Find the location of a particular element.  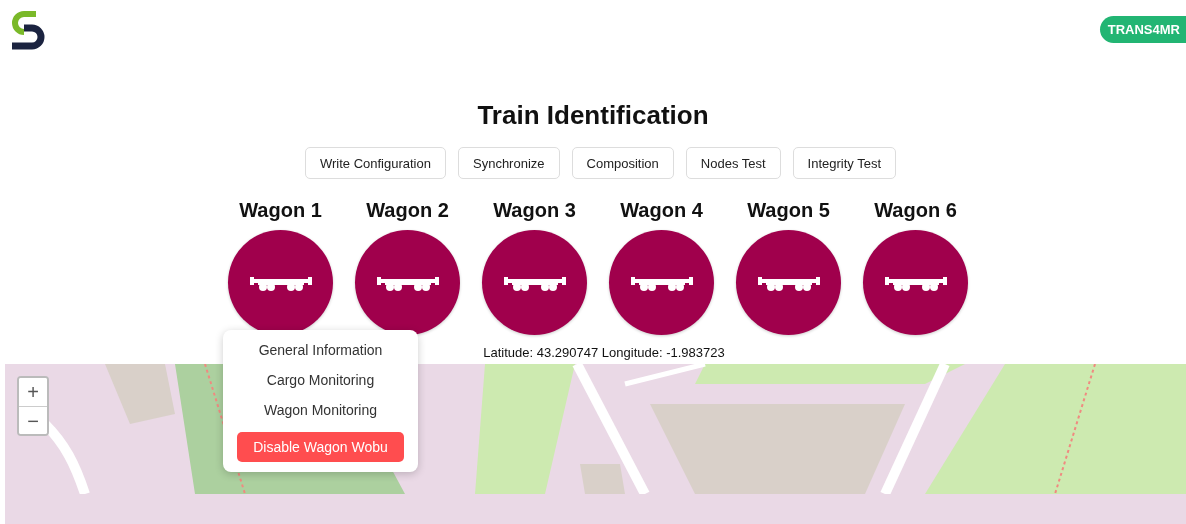

project-badge: TRANS4MR is located at coordinates (1142, 29).